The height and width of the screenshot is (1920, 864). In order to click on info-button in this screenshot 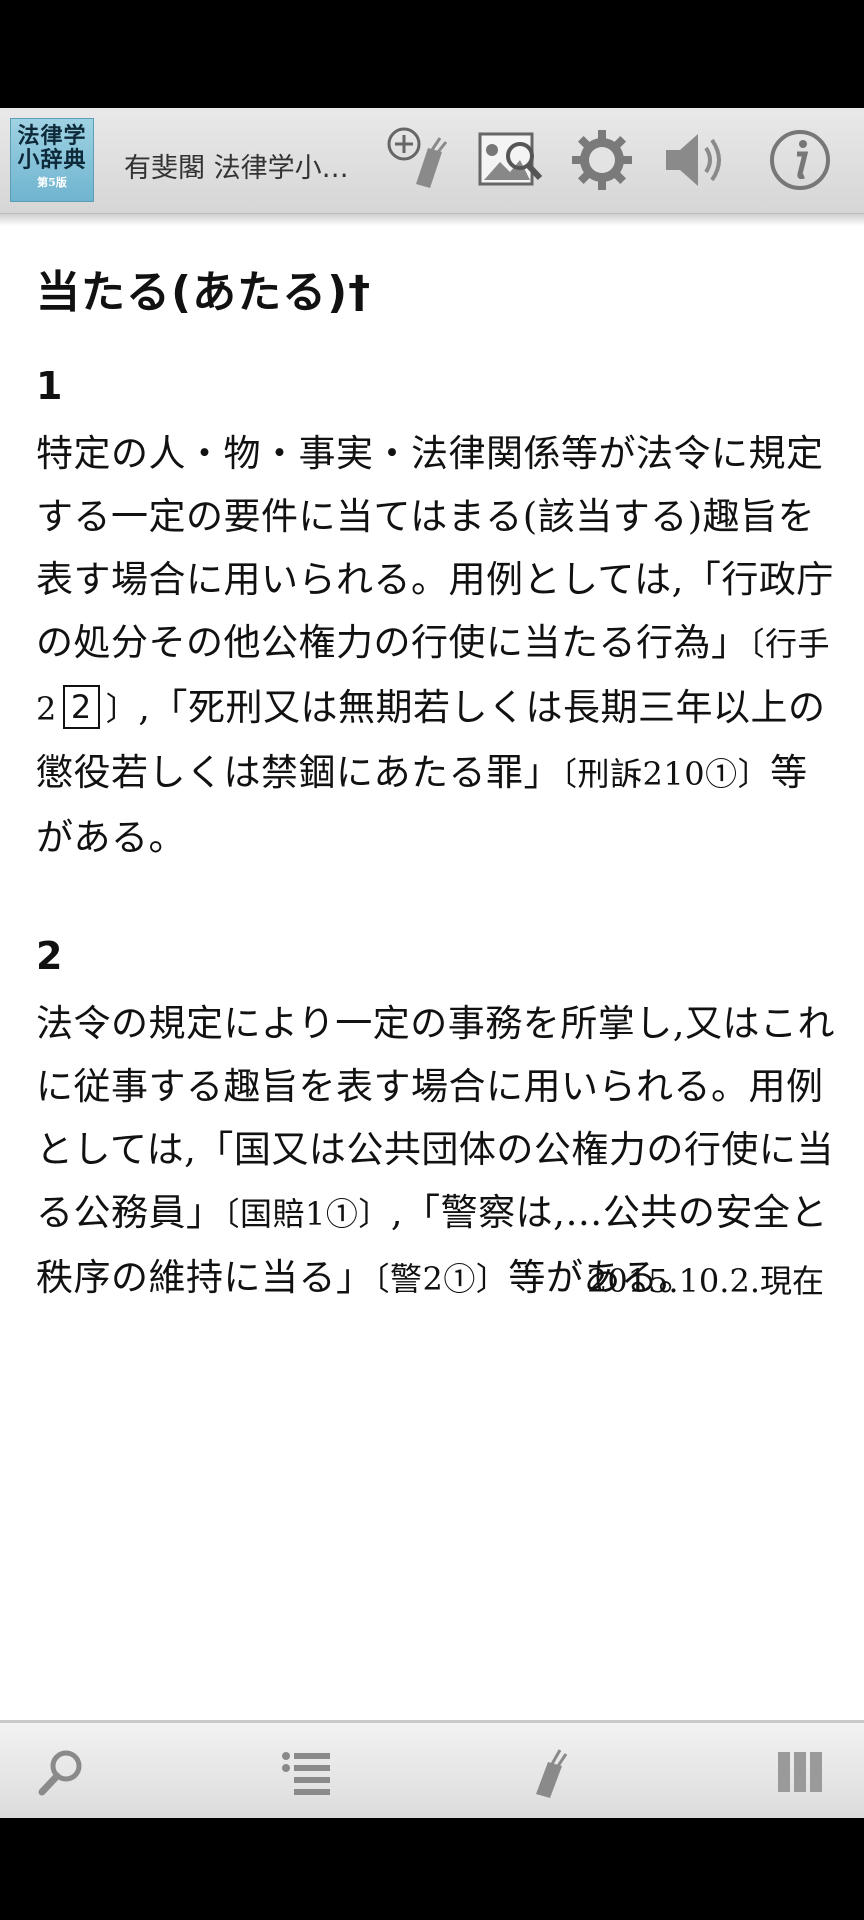, I will do `click(800, 160)`.